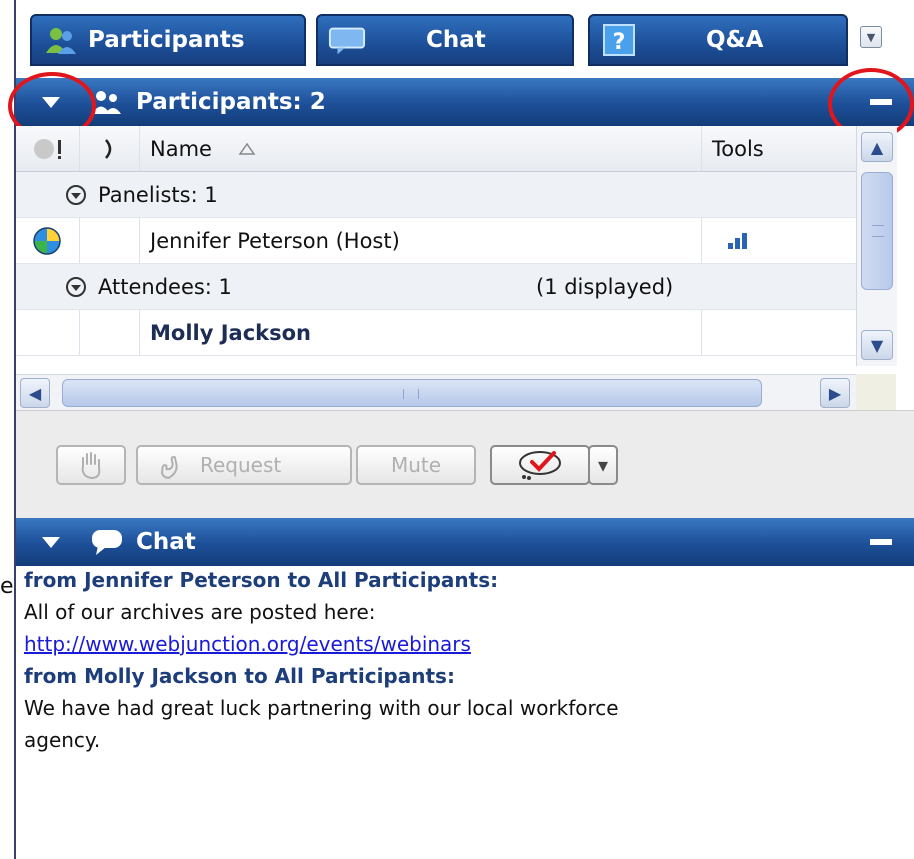  What do you see at coordinates (737, 240) in the screenshot?
I see `signal-bars-icon` at bounding box center [737, 240].